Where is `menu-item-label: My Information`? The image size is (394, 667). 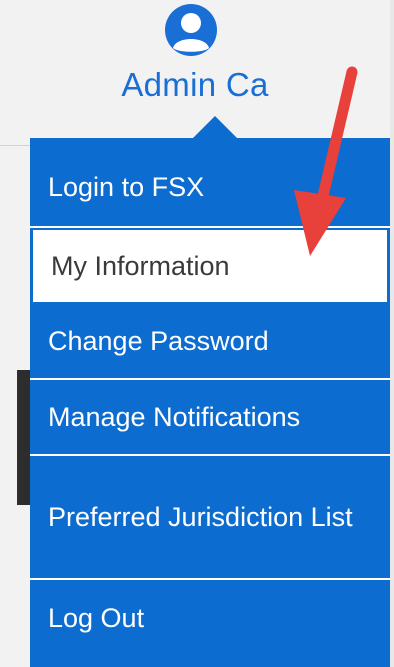 menu-item-label: My Information is located at coordinates (140, 266).